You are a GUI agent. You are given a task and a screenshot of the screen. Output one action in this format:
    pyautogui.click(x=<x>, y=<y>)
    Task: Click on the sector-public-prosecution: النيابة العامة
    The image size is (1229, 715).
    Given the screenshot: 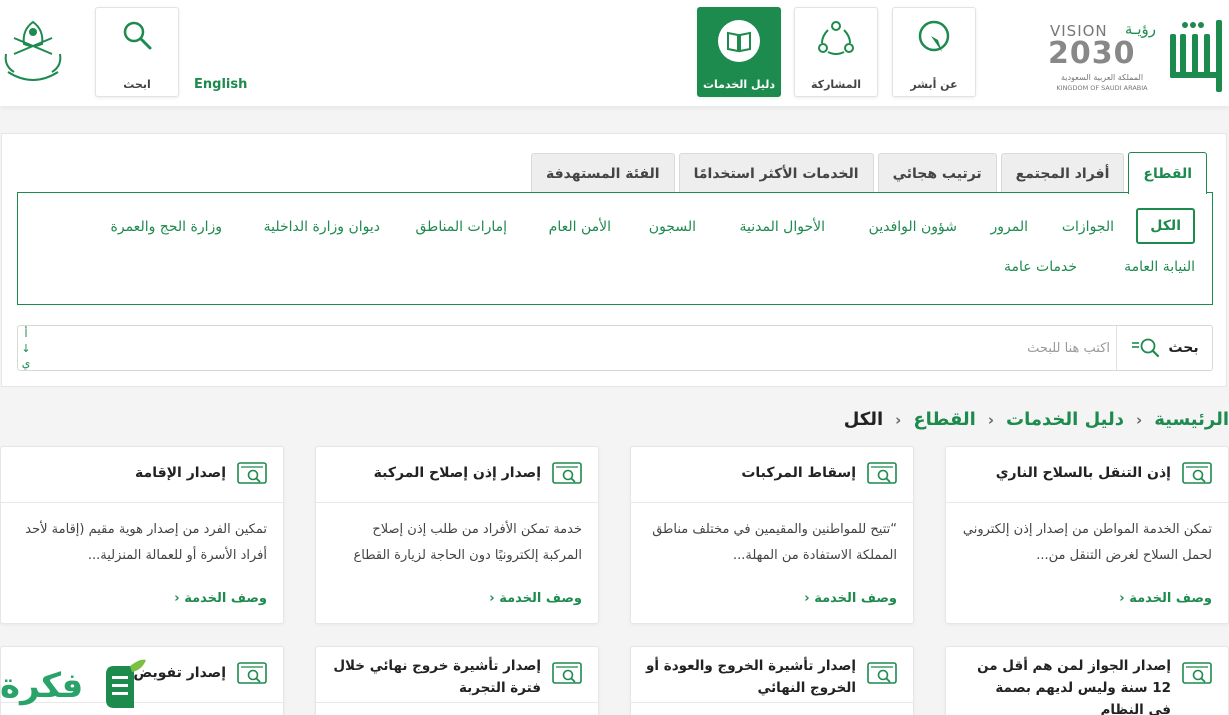 What is the action you would take?
    pyautogui.click(x=1159, y=267)
    